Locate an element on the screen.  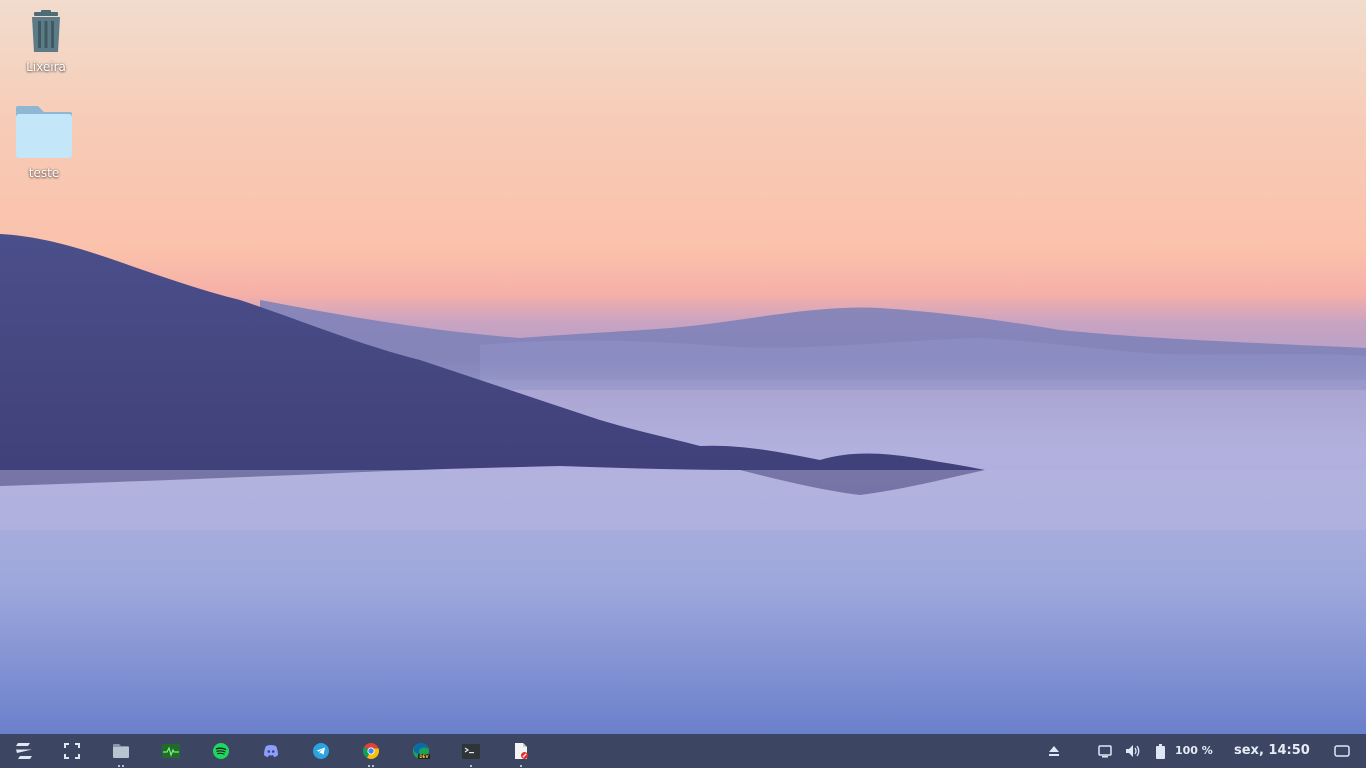
desktop-icon-label: Lixeira is located at coordinates (46, 67).